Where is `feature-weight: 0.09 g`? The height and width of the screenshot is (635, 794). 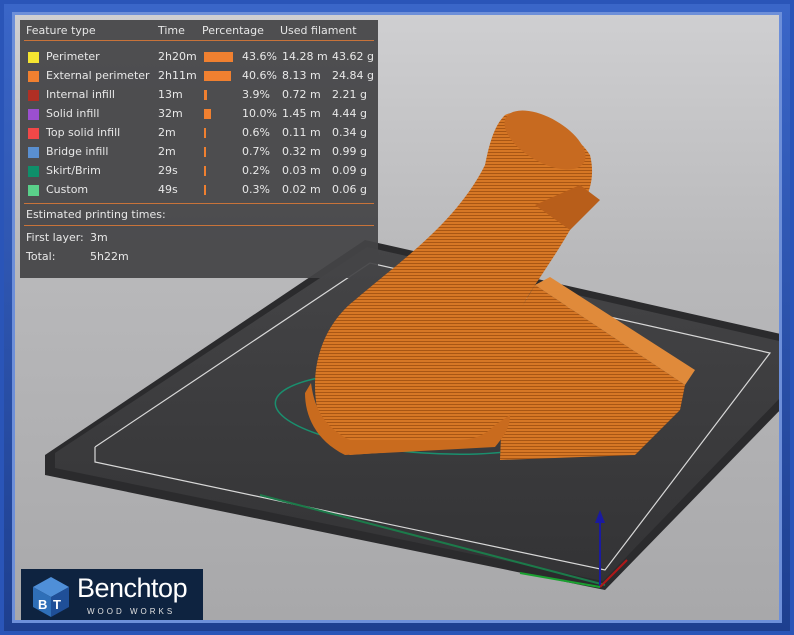
feature-weight: 0.09 g is located at coordinates (349, 170).